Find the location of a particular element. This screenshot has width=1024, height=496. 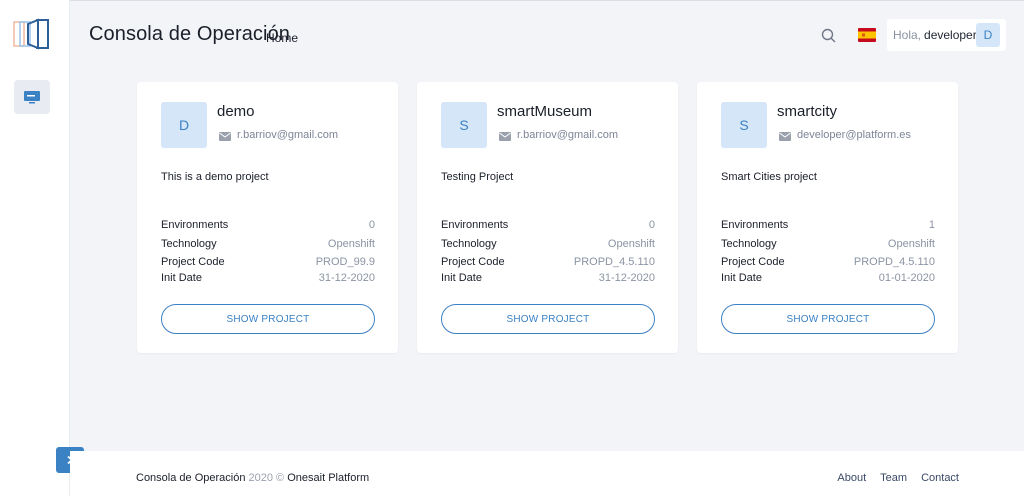

project-name: smartcity is located at coordinates (807, 111).